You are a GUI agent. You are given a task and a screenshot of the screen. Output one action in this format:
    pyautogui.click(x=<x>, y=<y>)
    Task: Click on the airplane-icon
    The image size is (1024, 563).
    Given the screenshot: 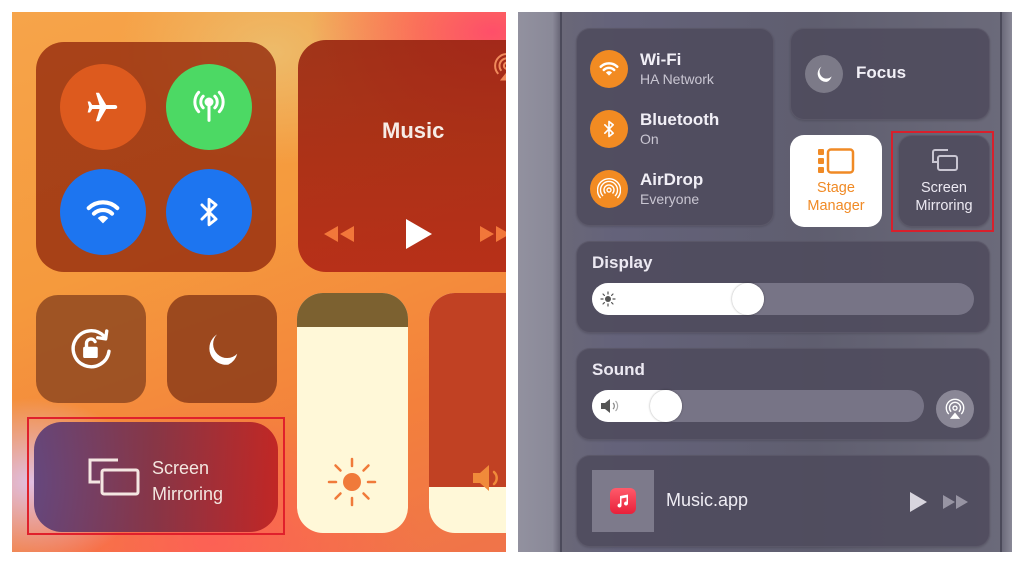 What is the action you would take?
    pyautogui.click(x=102, y=107)
    